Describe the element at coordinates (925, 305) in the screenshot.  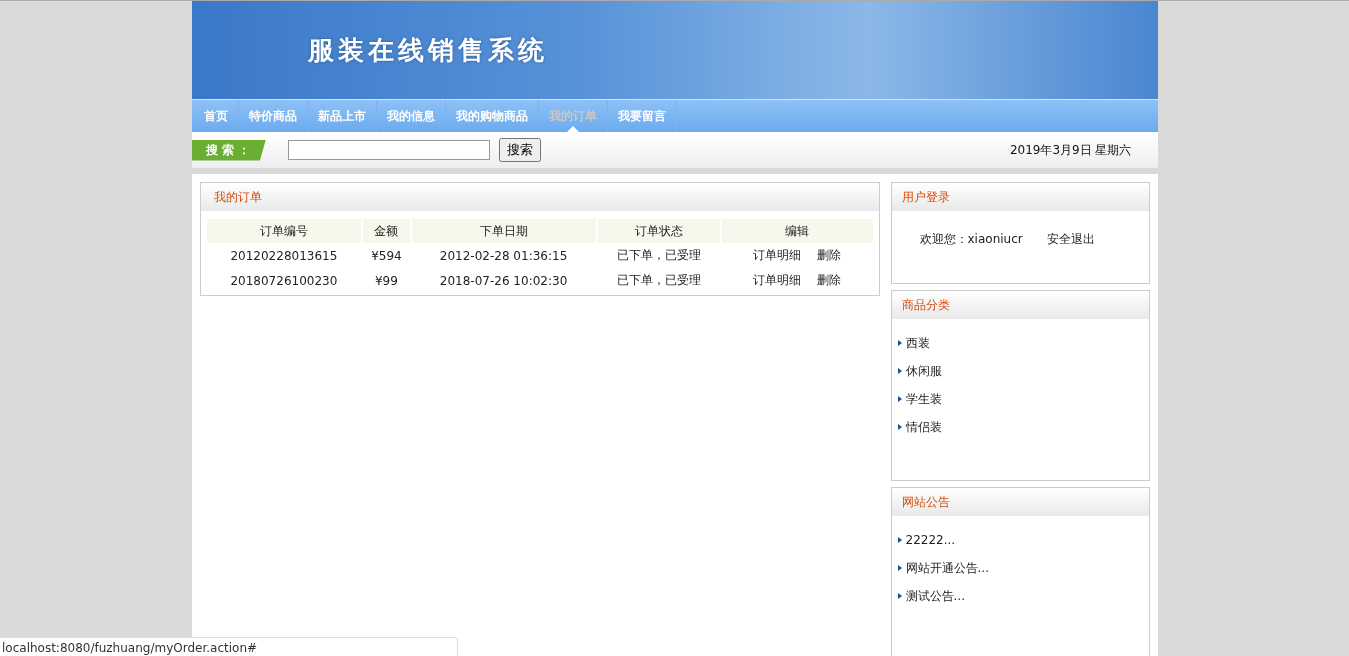
I see `panel-title: 商品分类` at that location.